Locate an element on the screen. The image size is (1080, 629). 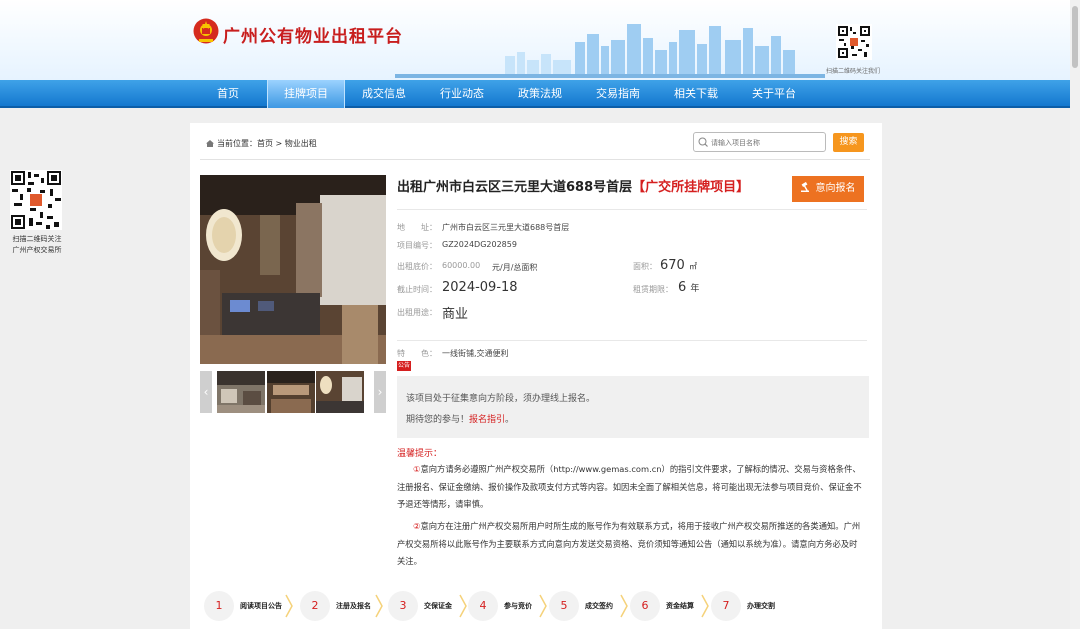
thumbnail-next-button: › is located at coordinates (380, 392).